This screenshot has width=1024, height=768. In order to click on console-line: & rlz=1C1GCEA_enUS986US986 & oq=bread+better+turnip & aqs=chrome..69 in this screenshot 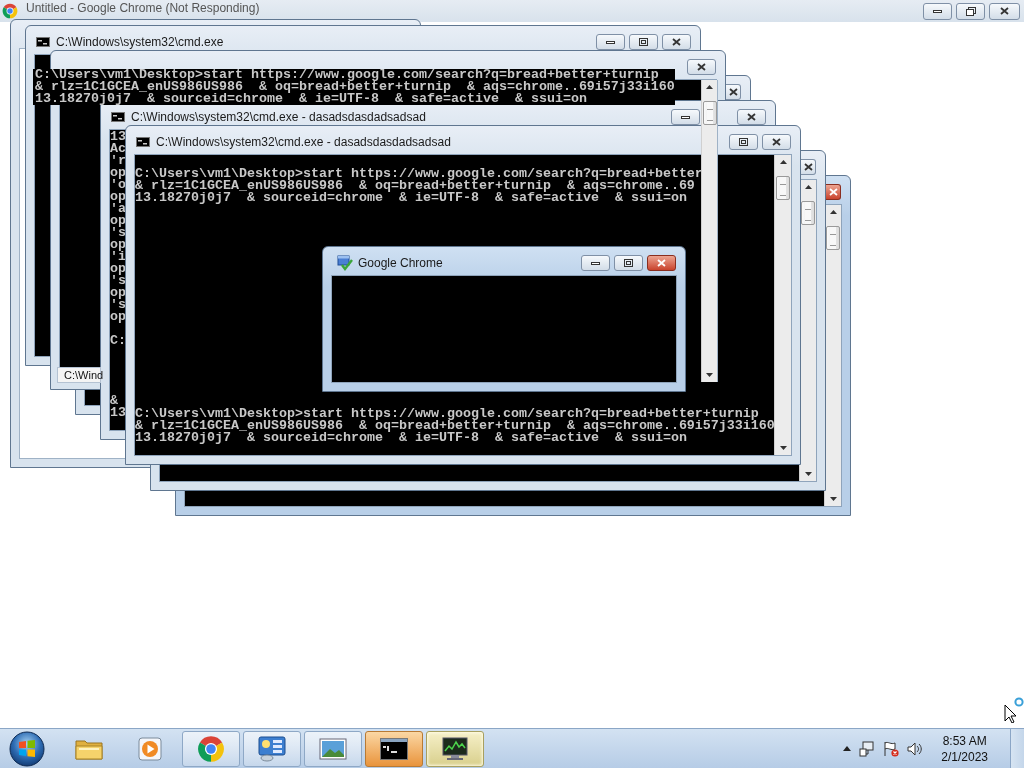, I will do `click(415, 186)`.